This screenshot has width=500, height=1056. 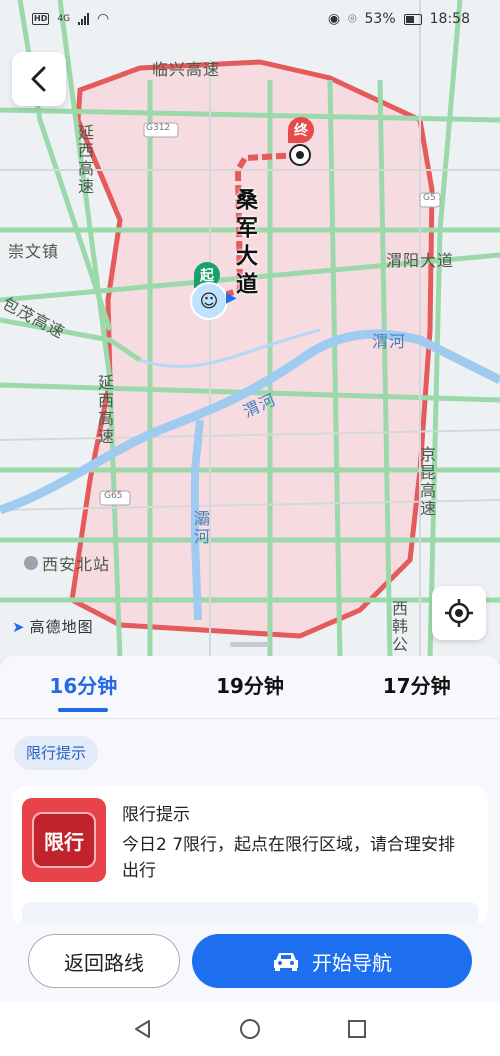 I want to click on back-arrow-icon, so click(x=38, y=79).